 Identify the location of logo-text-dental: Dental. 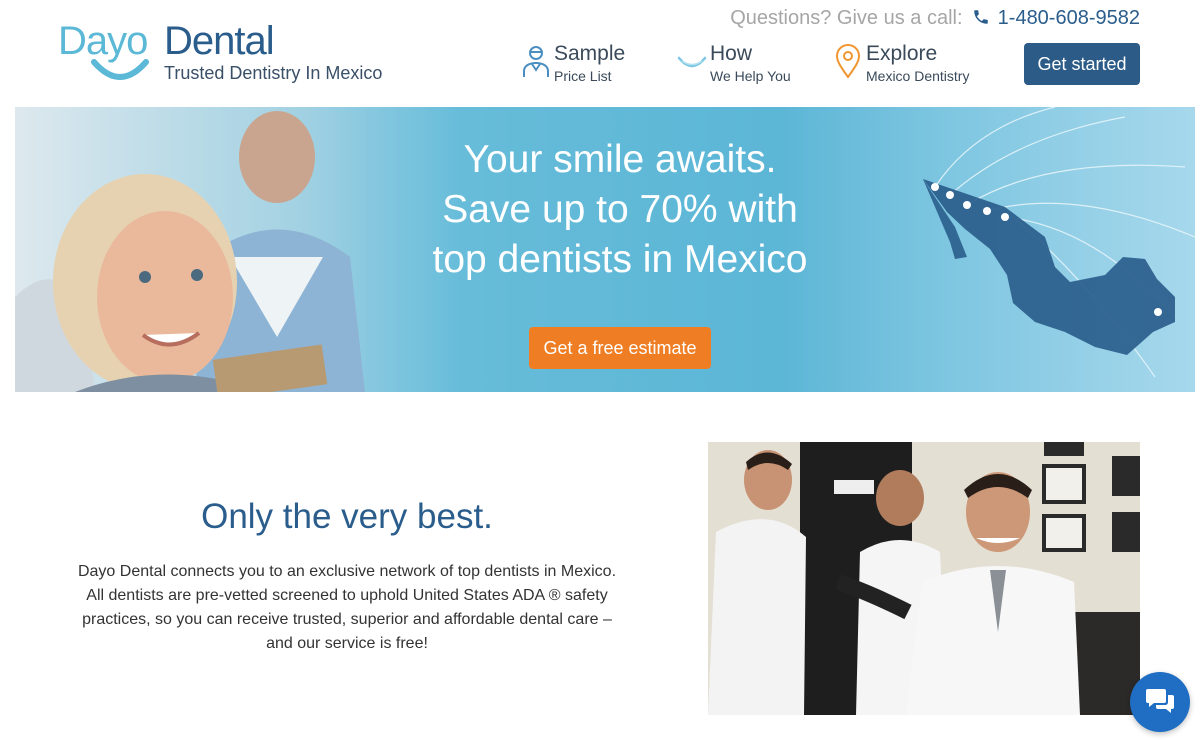
(219, 41).